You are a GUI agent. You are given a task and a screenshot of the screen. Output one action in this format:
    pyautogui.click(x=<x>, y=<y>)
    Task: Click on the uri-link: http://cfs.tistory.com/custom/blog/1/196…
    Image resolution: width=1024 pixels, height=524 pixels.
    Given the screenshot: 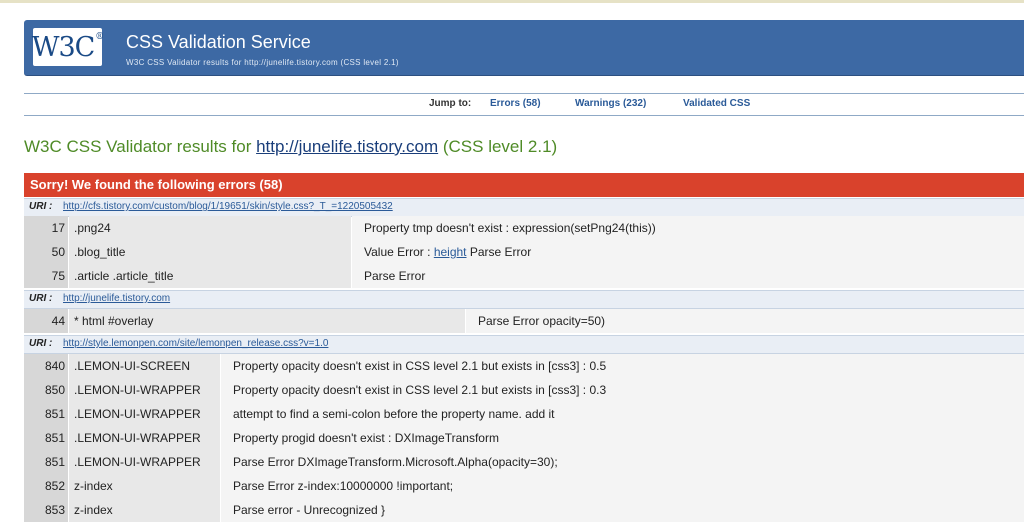 What is the action you would take?
    pyautogui.click(x=228, y=206)
    